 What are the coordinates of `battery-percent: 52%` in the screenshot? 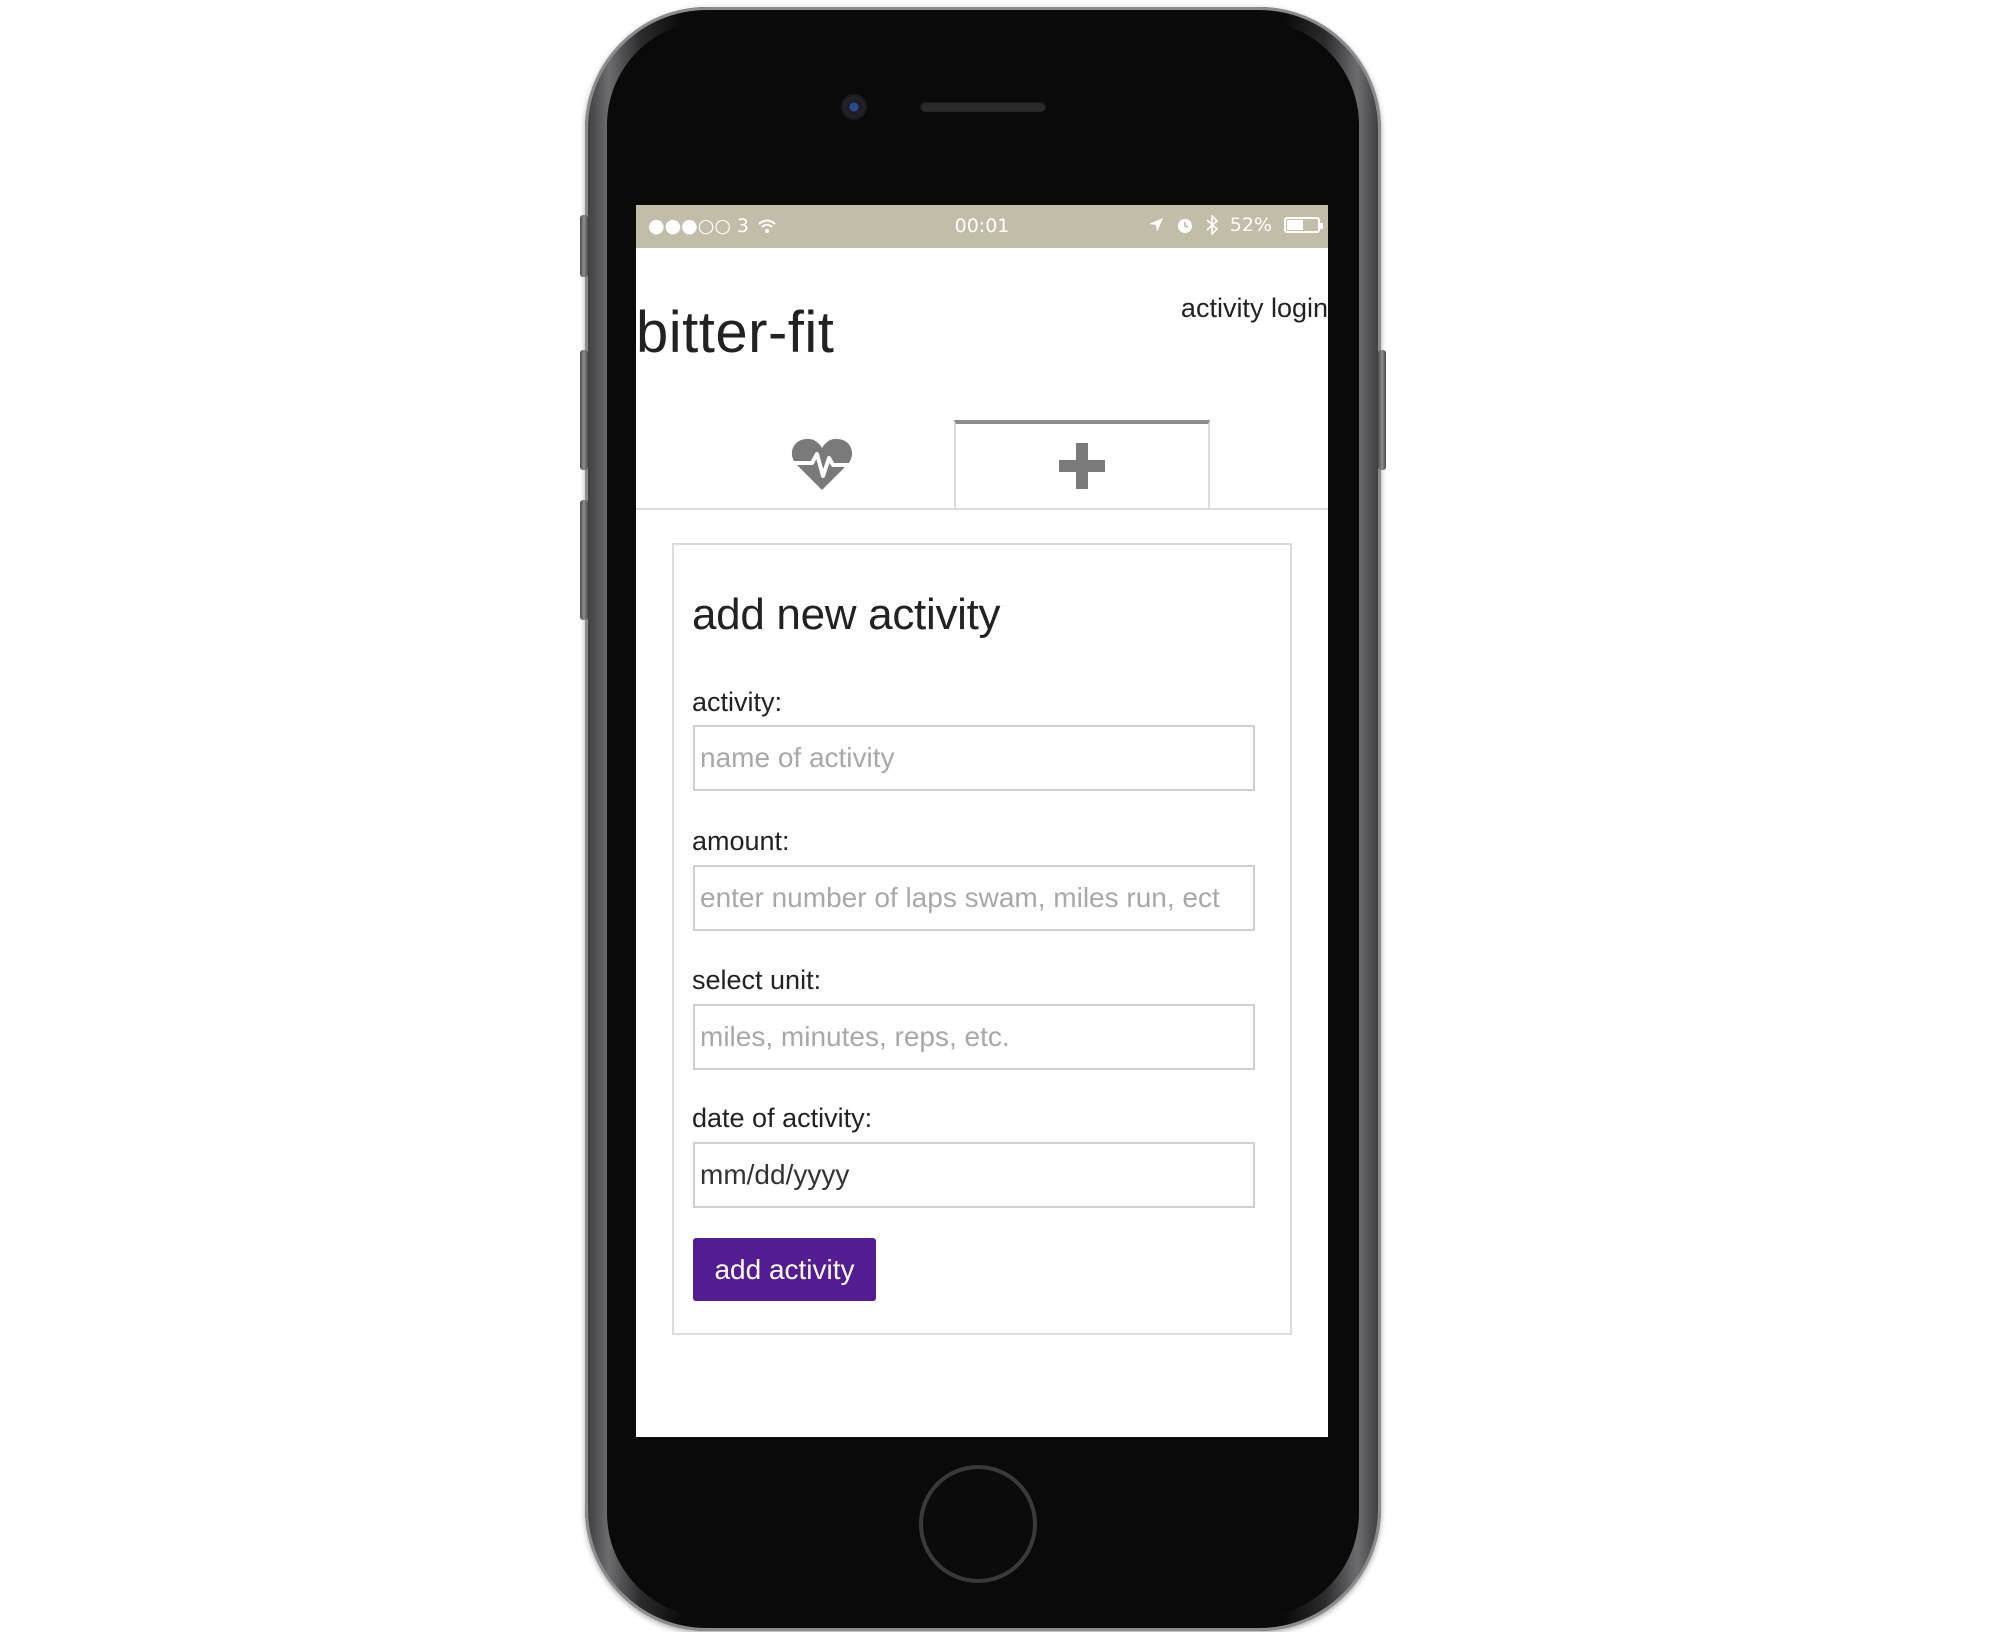 It's located at (1250, 225).